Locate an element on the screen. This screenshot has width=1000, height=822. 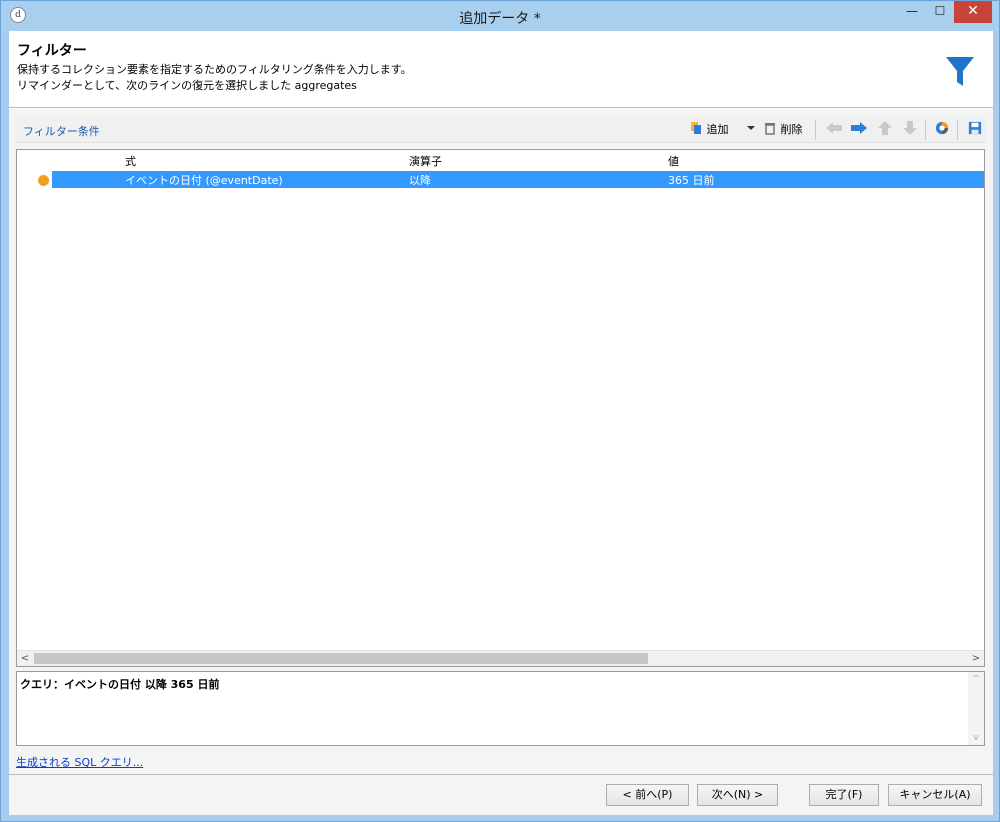
move-down-button is located at coordinates (910, 130).